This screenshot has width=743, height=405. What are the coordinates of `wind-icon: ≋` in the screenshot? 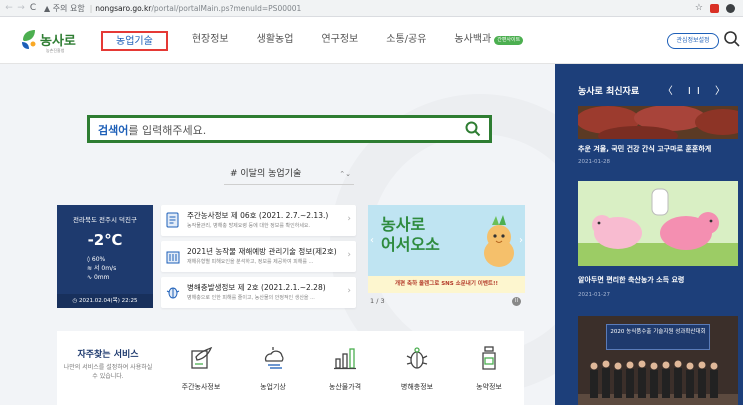 It's located at (90, 268).